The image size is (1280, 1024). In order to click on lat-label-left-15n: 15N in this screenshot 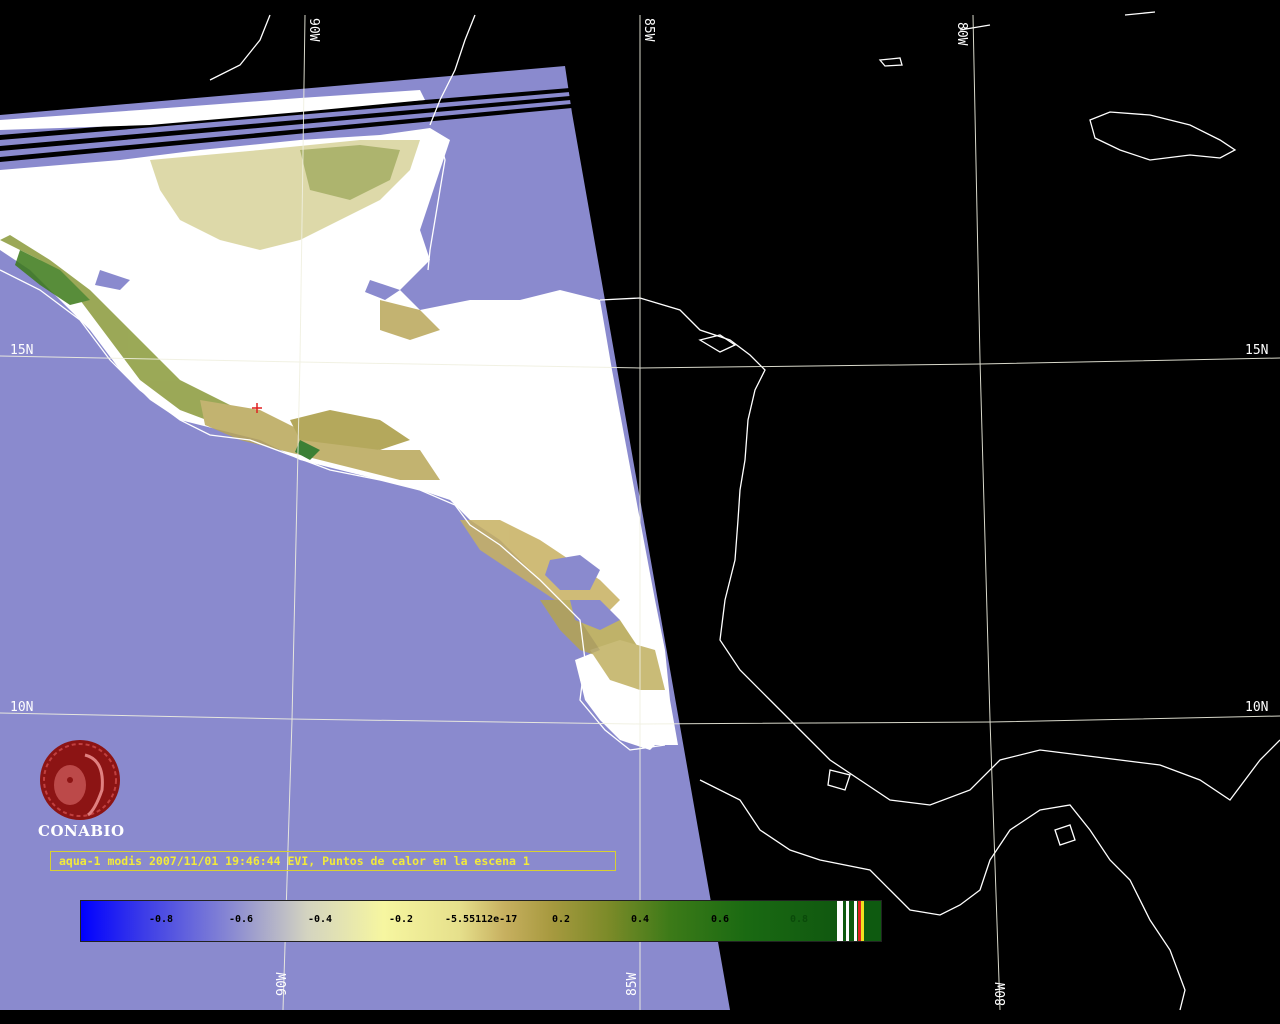, I will do `click(21, 350)`.